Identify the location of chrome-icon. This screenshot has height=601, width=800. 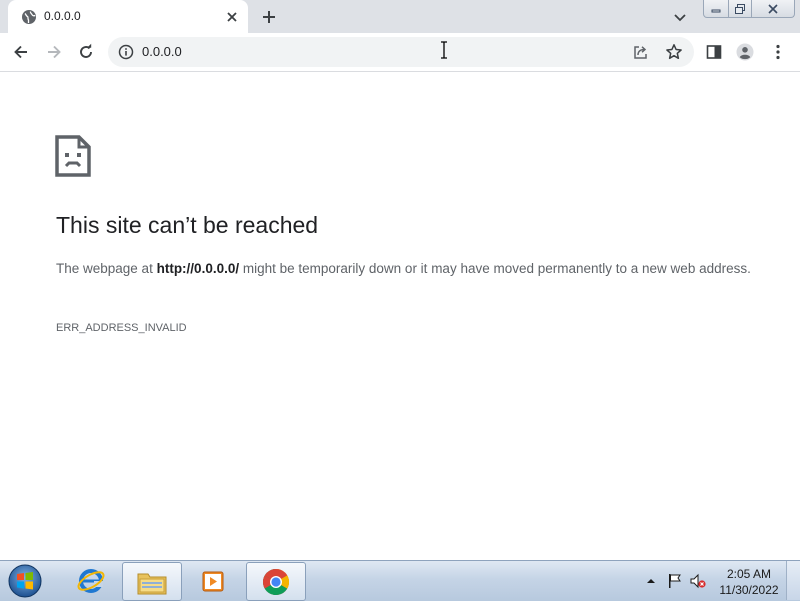
(276, 581).